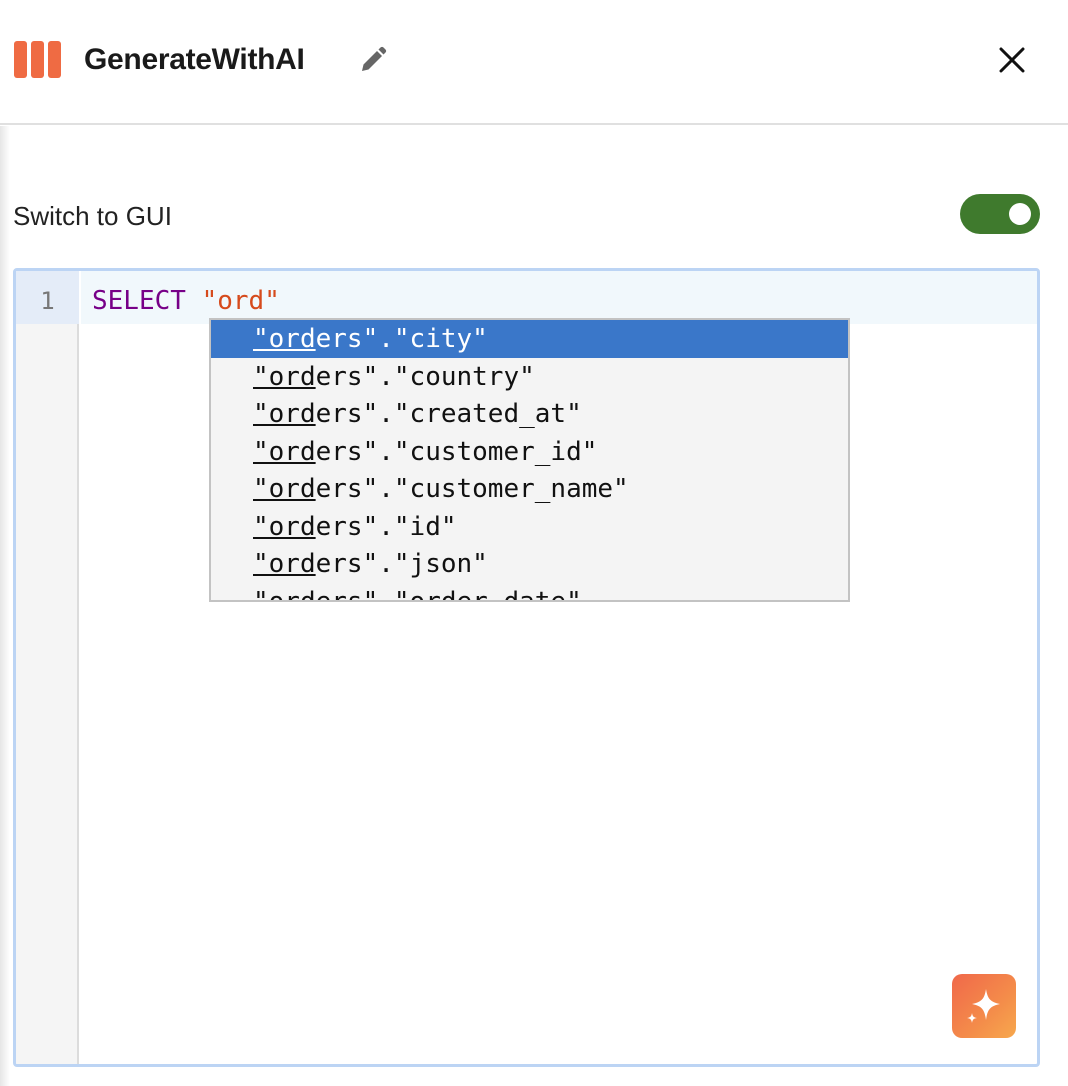  What do you see at coordinates (529, 377) in the screenshot?
I see `autocomplete-item: "orders"."country"` at bounding box center [529, 377].